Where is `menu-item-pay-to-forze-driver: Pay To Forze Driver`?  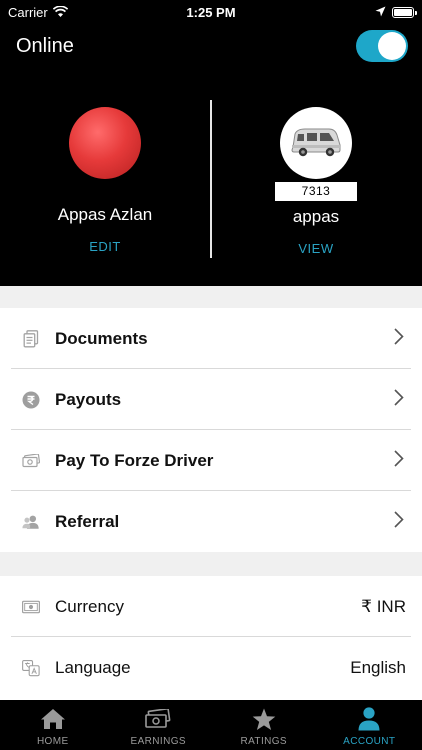
menu-item-pay-to-forze-driver: Pay To Forze Driver is located at coordinates (211, 460).